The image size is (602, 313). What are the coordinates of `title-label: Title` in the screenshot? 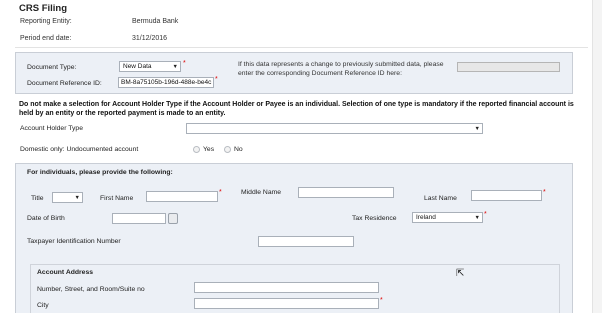 It's located at (37, 198).